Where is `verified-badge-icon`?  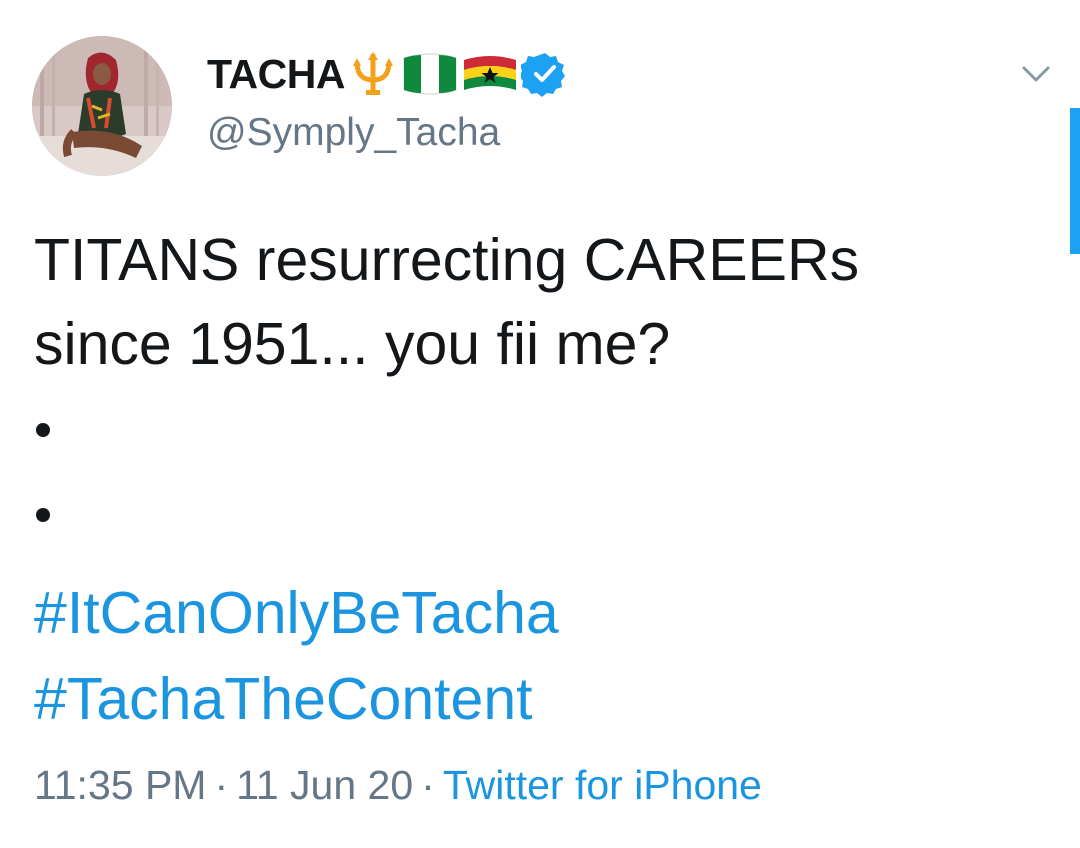
verified-badge-icon is located at coordinates (544, 74).